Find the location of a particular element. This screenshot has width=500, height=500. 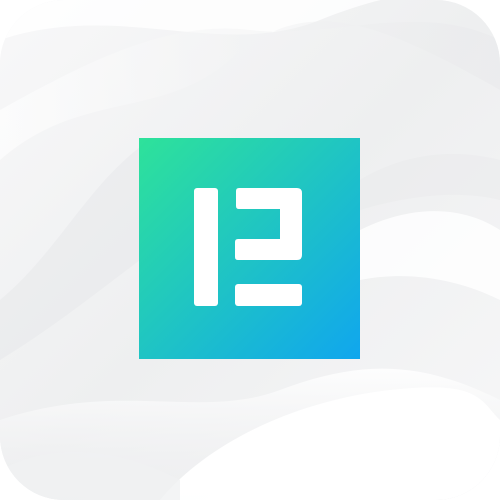

logo-bottom-bar is located at coordinates (268, 295).